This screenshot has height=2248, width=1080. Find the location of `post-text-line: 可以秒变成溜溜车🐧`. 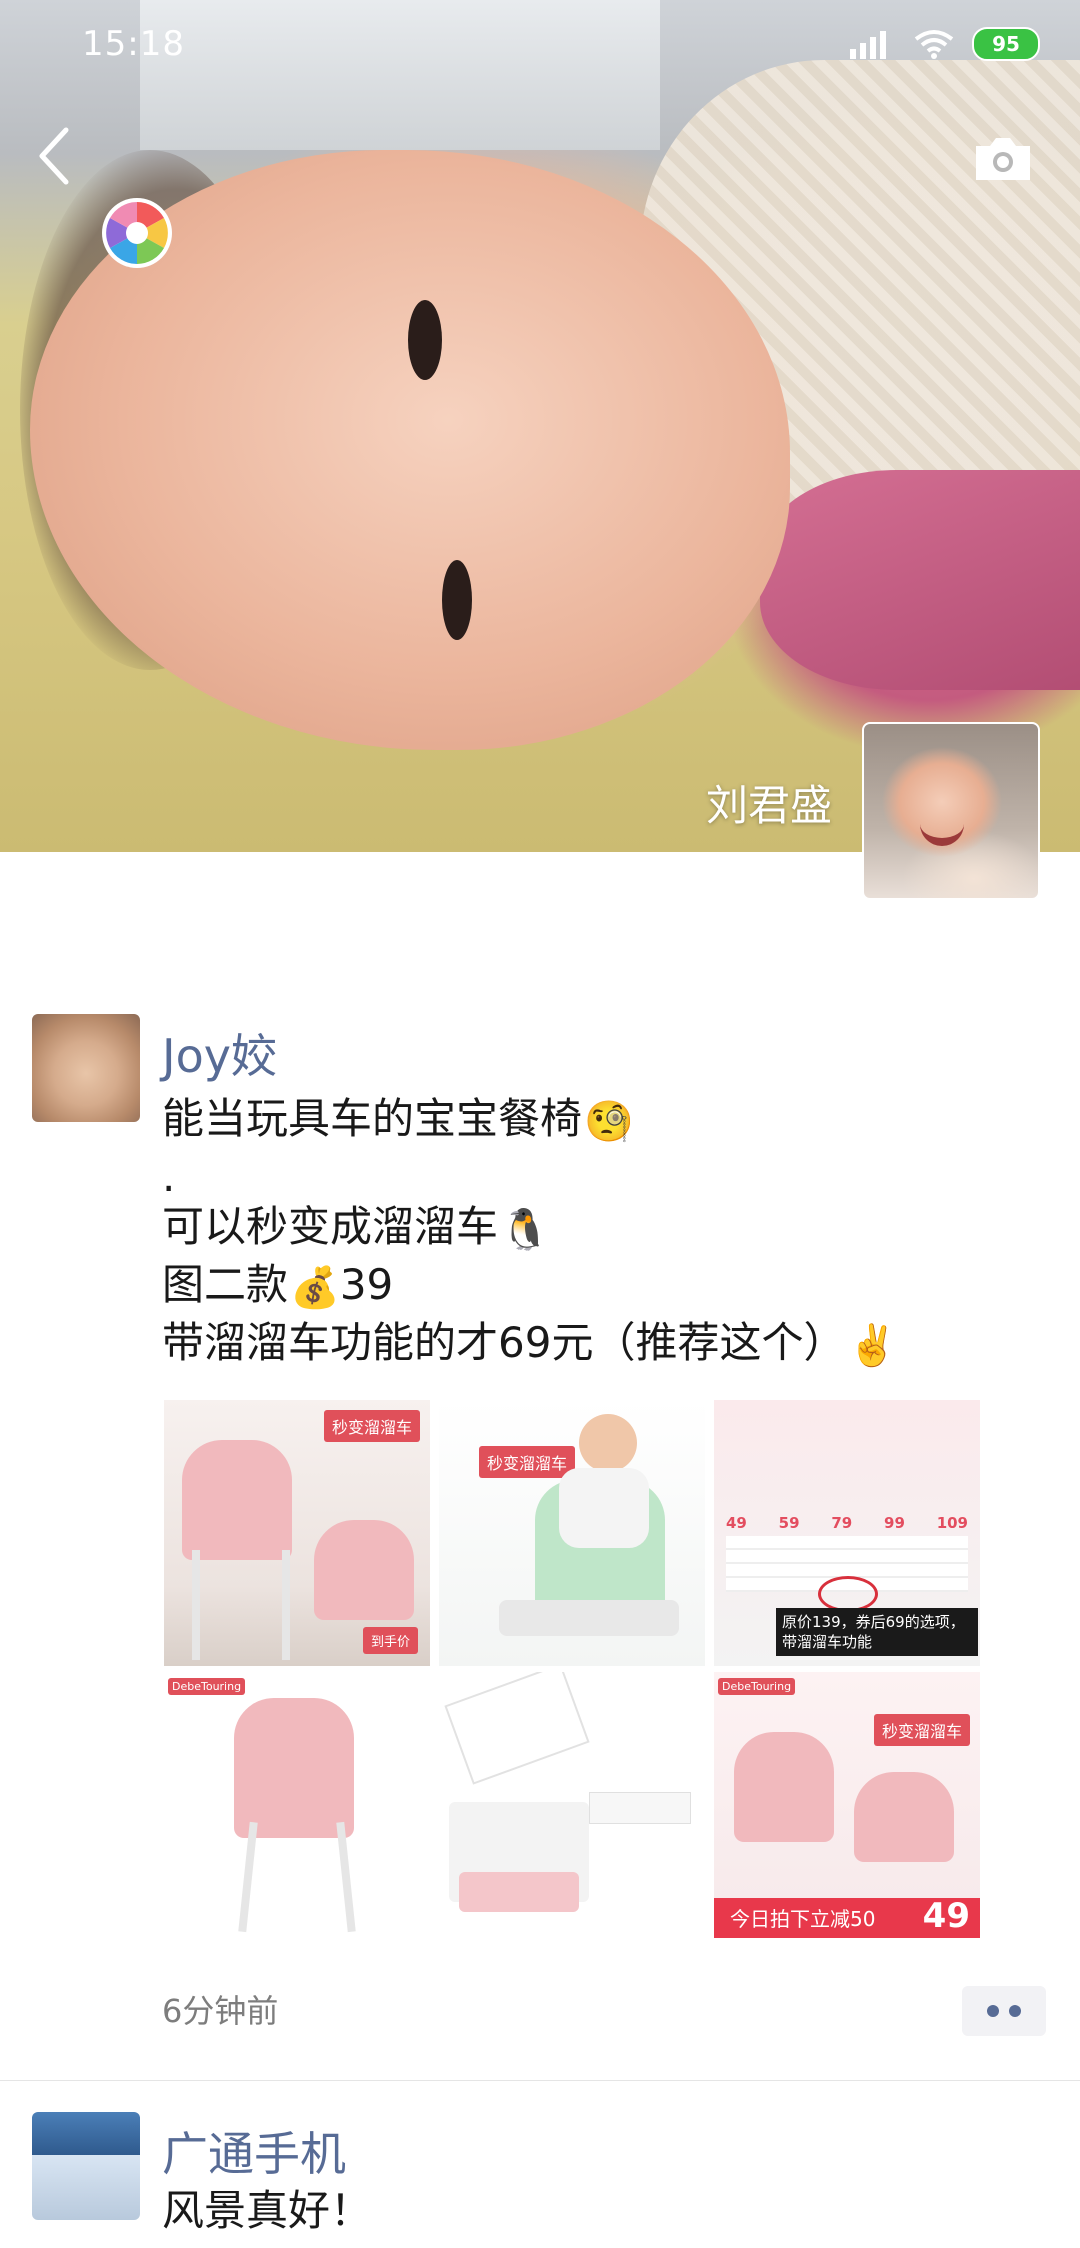

post-text-line: 可以秒变成溜溜车🐧 is located at coordinates (356, 1228).